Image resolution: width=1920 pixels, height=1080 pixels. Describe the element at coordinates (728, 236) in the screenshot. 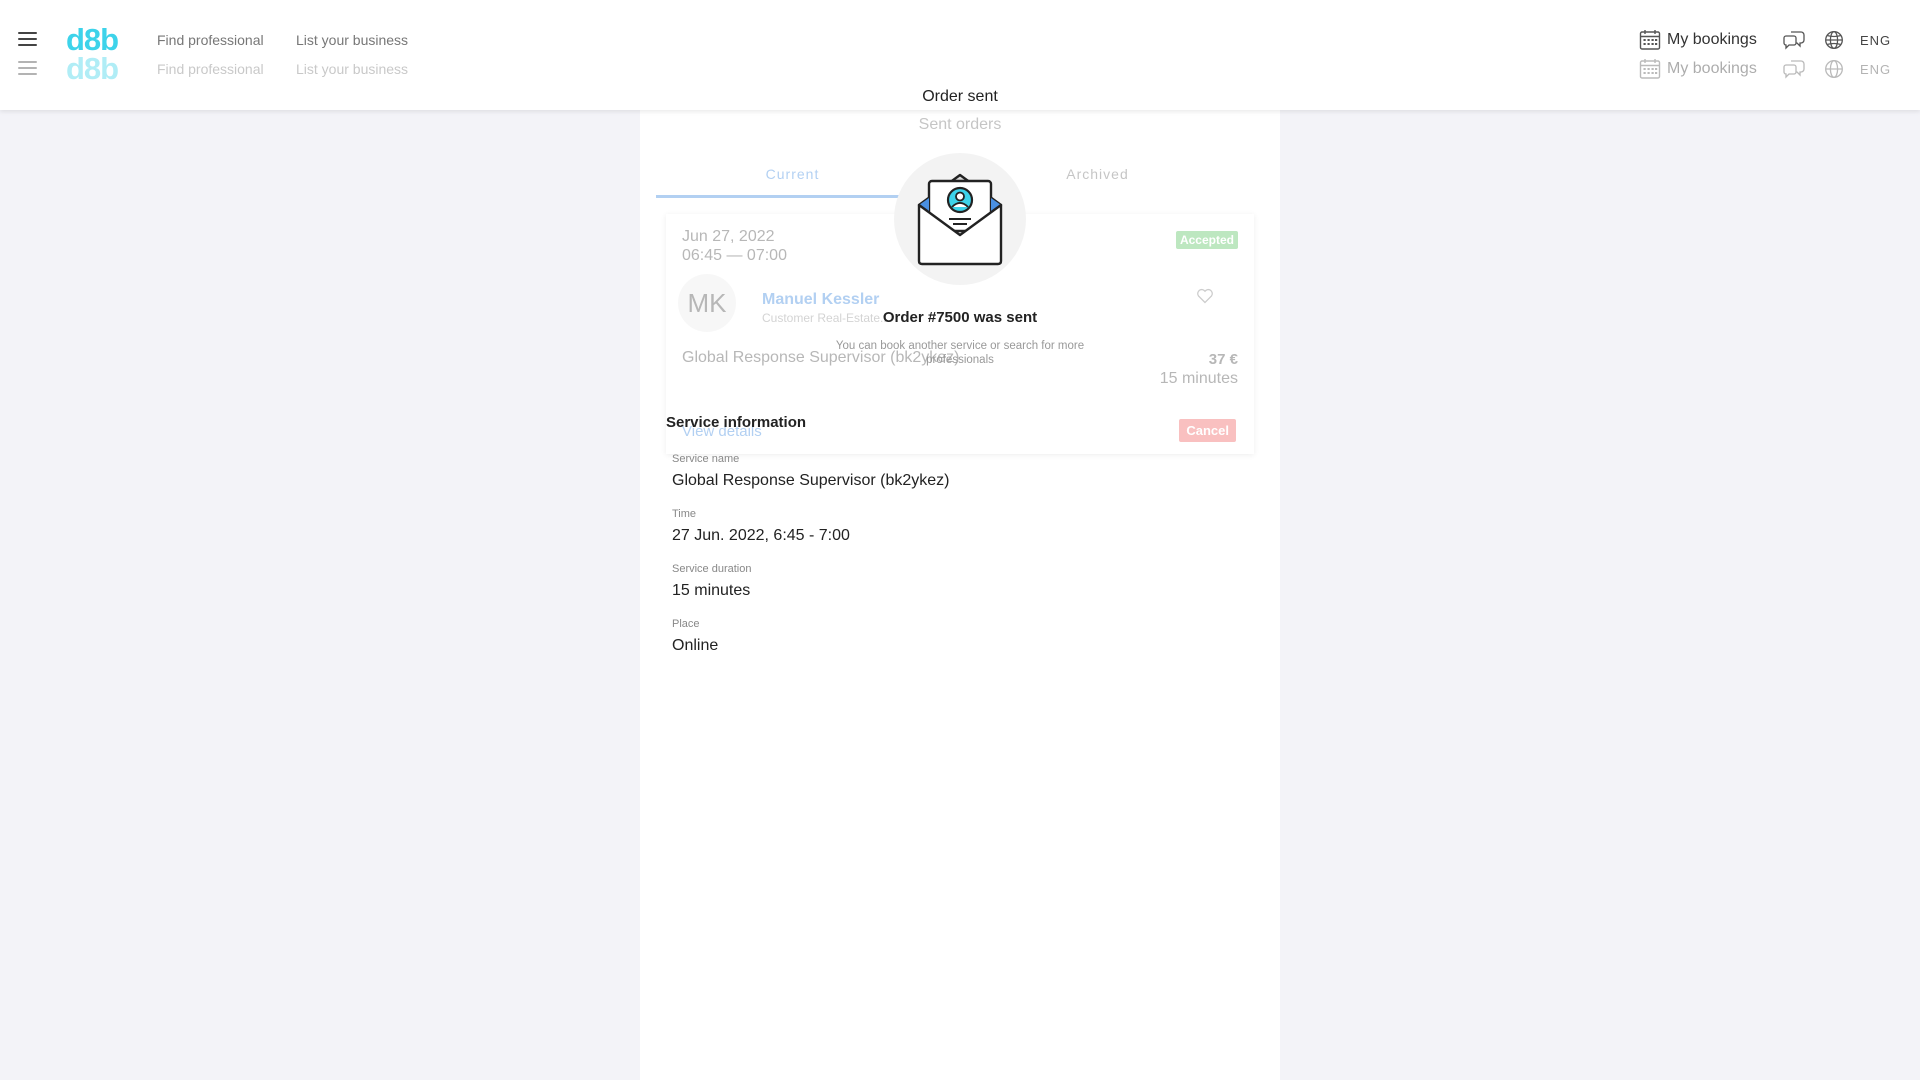

I see `order-date: Jun 27, 2022` at that location.